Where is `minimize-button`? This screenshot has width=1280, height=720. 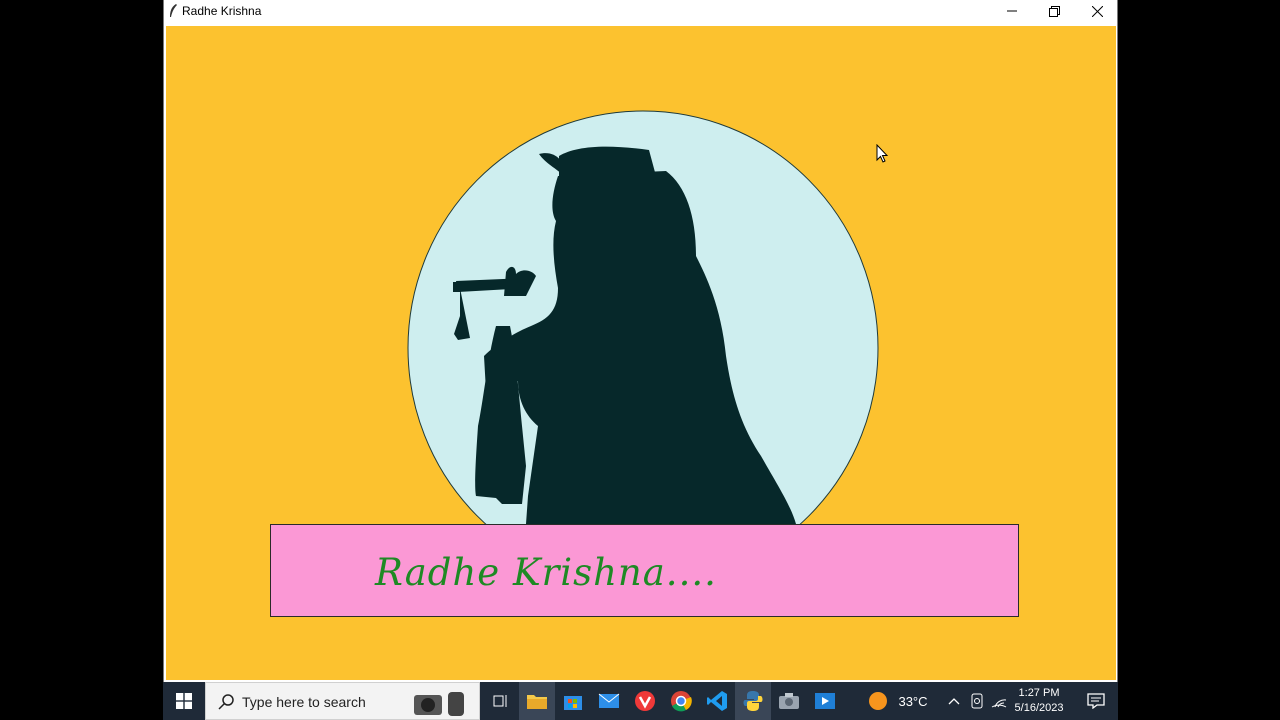 minimize-button is located at coordinates (1011, 11).